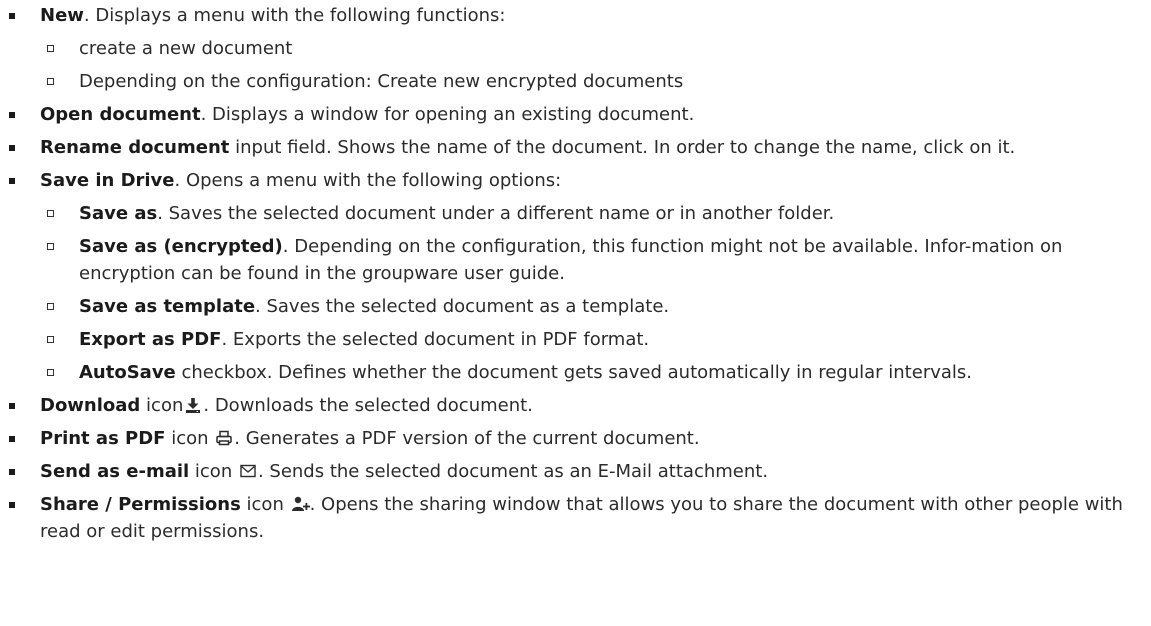 This screenshot has height=626, width=1151. I want to click on item-term: Open document, so click(120, 114).